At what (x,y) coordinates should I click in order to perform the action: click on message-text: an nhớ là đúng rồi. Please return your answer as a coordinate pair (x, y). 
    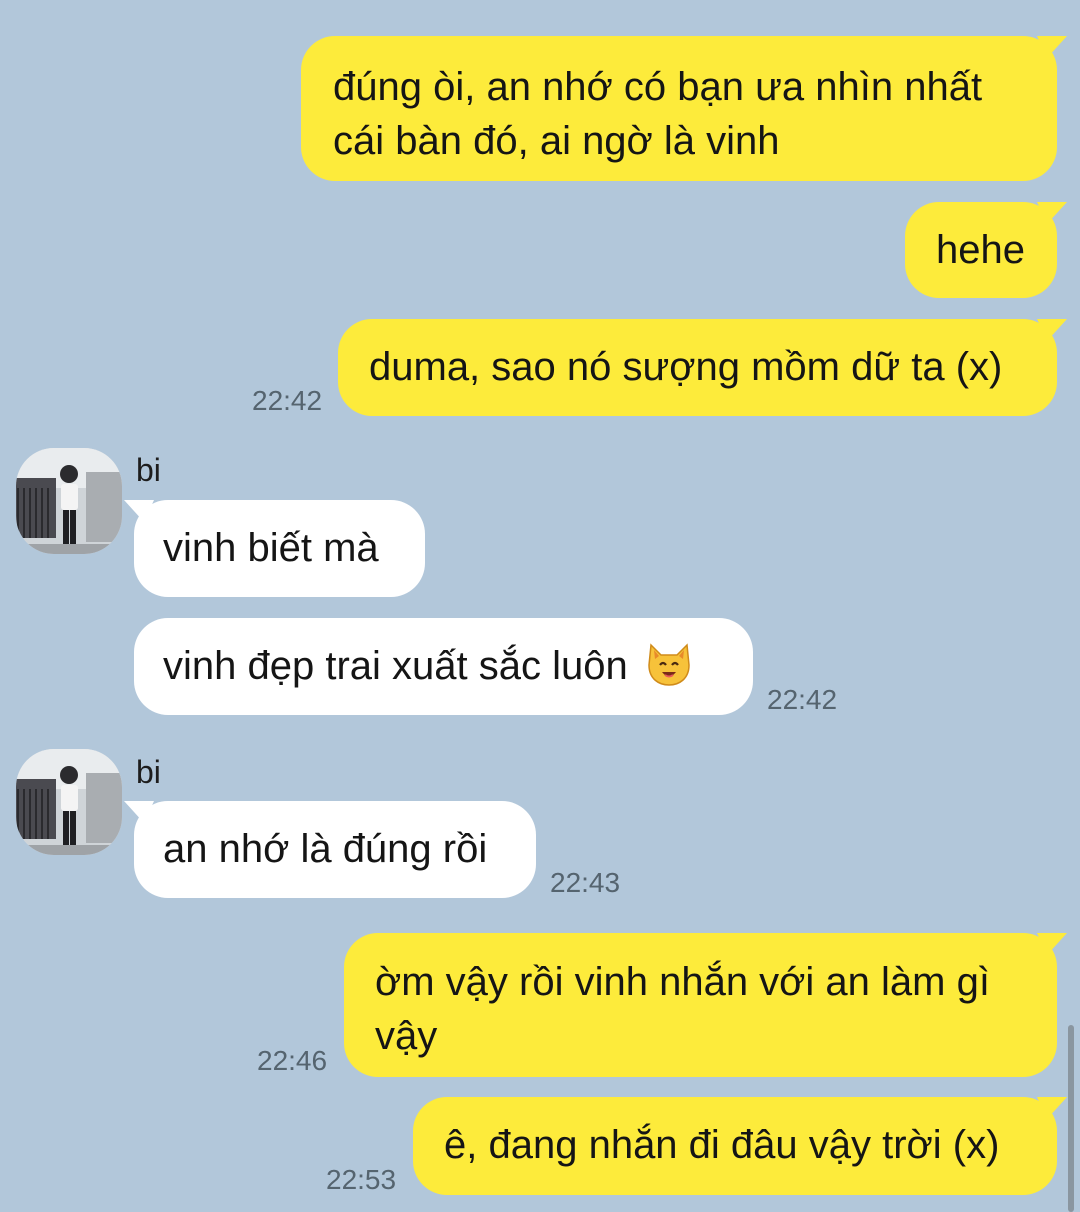
    Looking at the image, I should click on (325, 849).